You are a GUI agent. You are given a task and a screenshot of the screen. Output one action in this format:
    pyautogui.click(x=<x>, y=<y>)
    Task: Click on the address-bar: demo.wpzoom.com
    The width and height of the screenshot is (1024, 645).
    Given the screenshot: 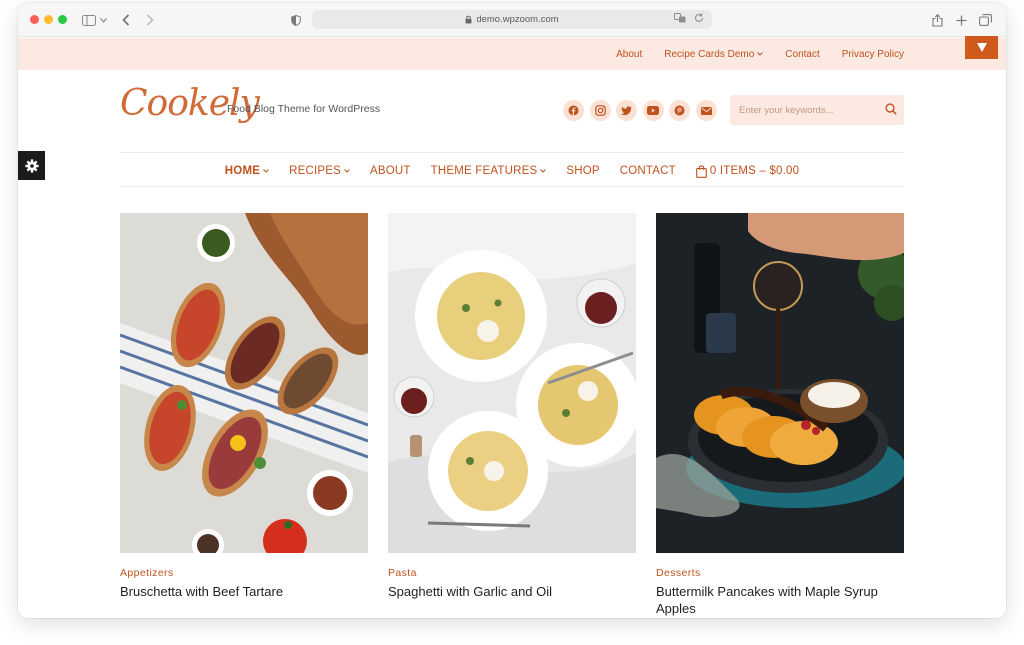 What is the action you would take?
    pyautogui.click(x=512, y=19)
    